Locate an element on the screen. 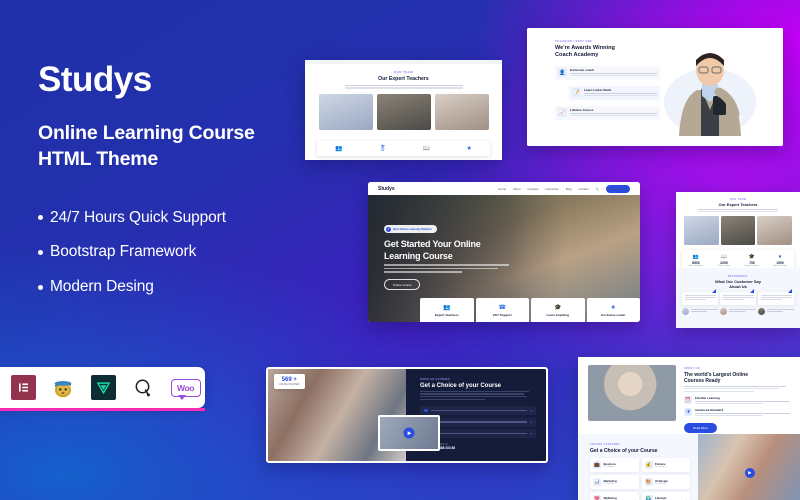 The width and height of the screenshot is (800, 500). stat-item: 👥 8500 Active Students is located at coordinates (696, 260).